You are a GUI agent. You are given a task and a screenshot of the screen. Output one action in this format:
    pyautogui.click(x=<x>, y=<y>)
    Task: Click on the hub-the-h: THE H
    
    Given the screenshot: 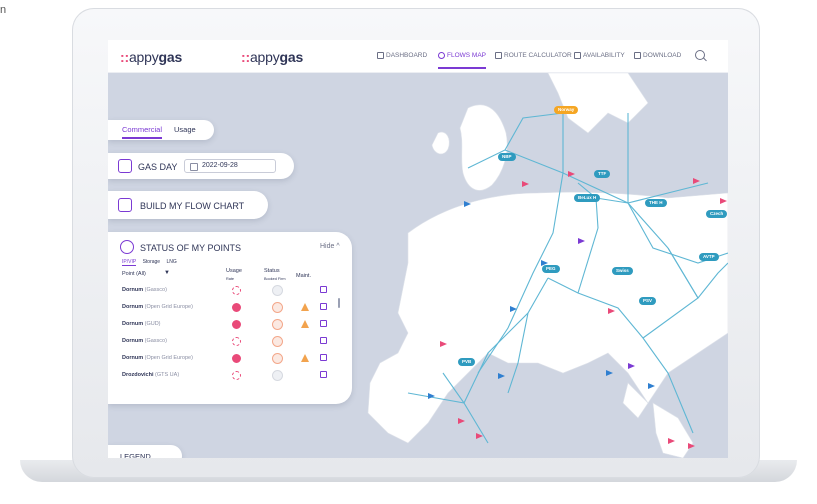 What is the action you would take?
    pyautogui.click(x=656, y=203)
    